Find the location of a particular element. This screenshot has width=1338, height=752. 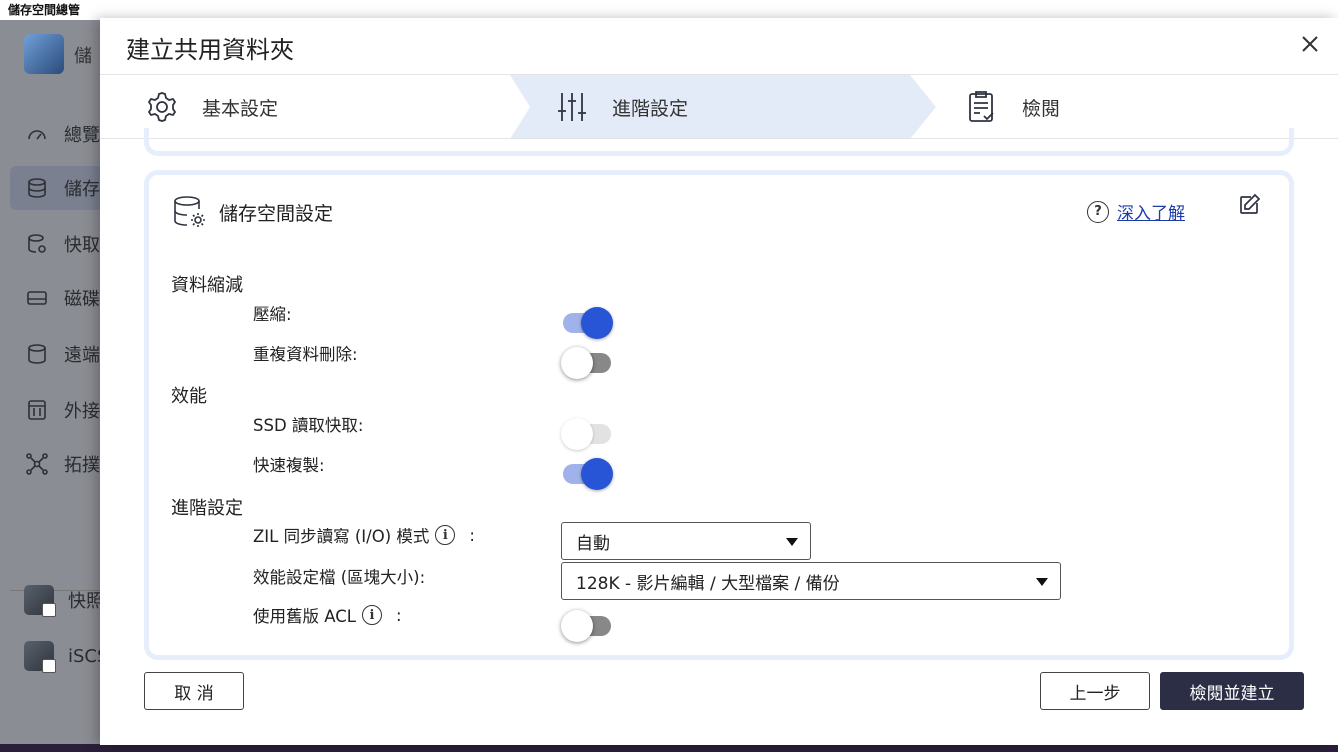

topology-icon is located at coordinates (37, 464).